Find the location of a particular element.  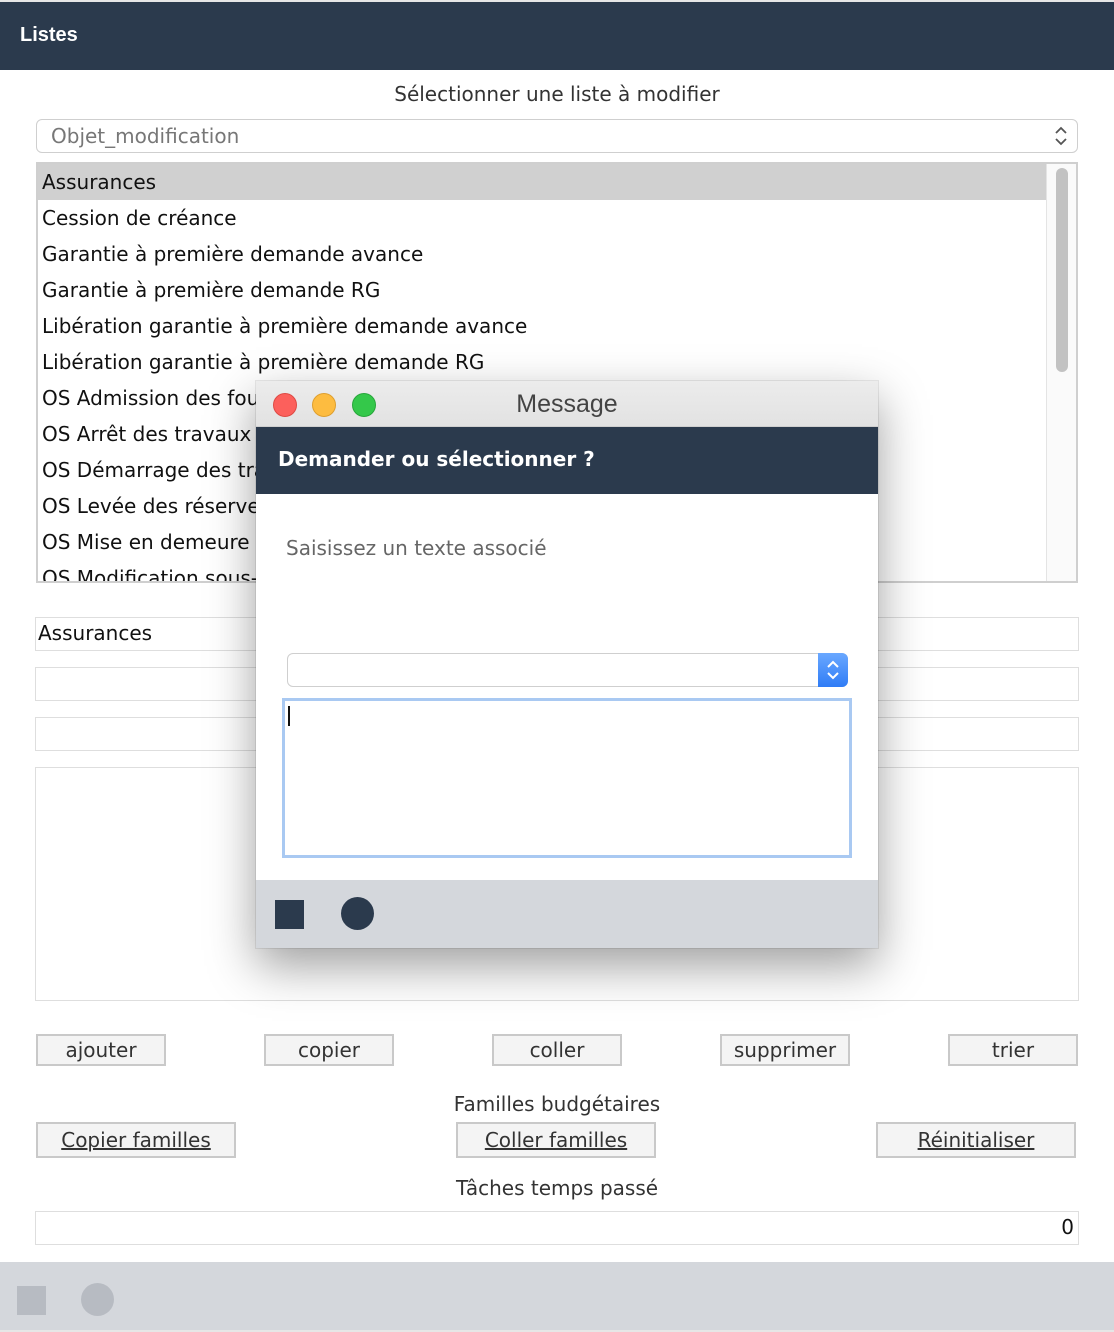

list-selector-dropdown: Objet_modification is located at coordinates (557, 136).